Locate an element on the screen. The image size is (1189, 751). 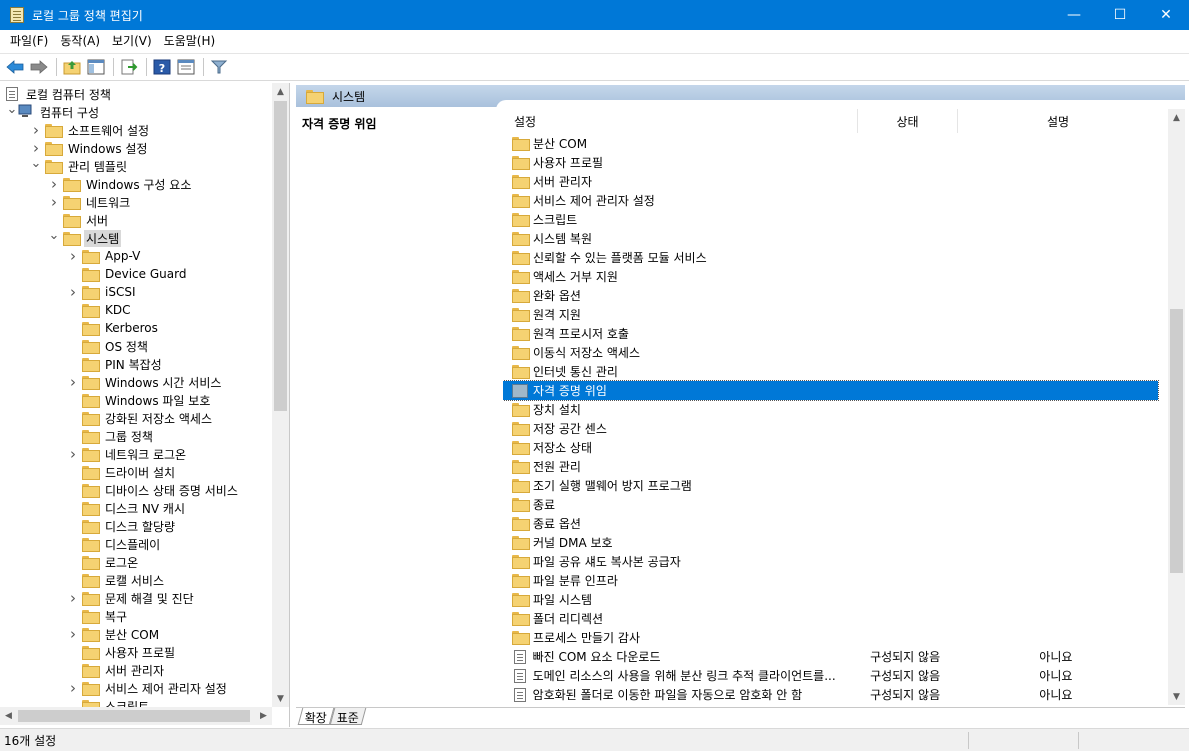
tree-item: 사용자 프로필 is located at coordinates (122, 652).